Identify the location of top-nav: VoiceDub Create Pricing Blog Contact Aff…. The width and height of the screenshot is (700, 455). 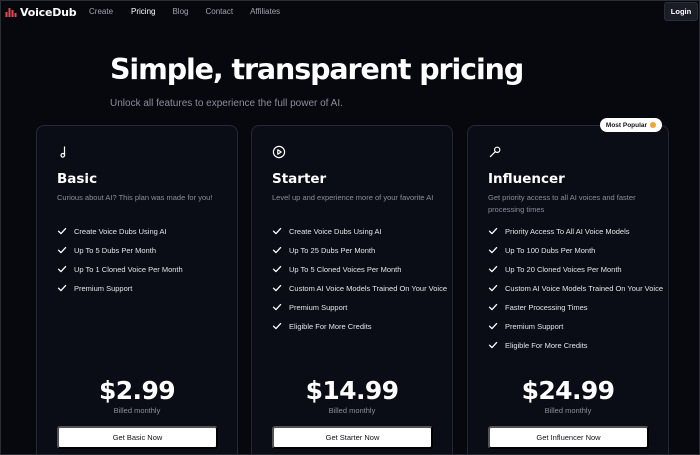
(350, 12).